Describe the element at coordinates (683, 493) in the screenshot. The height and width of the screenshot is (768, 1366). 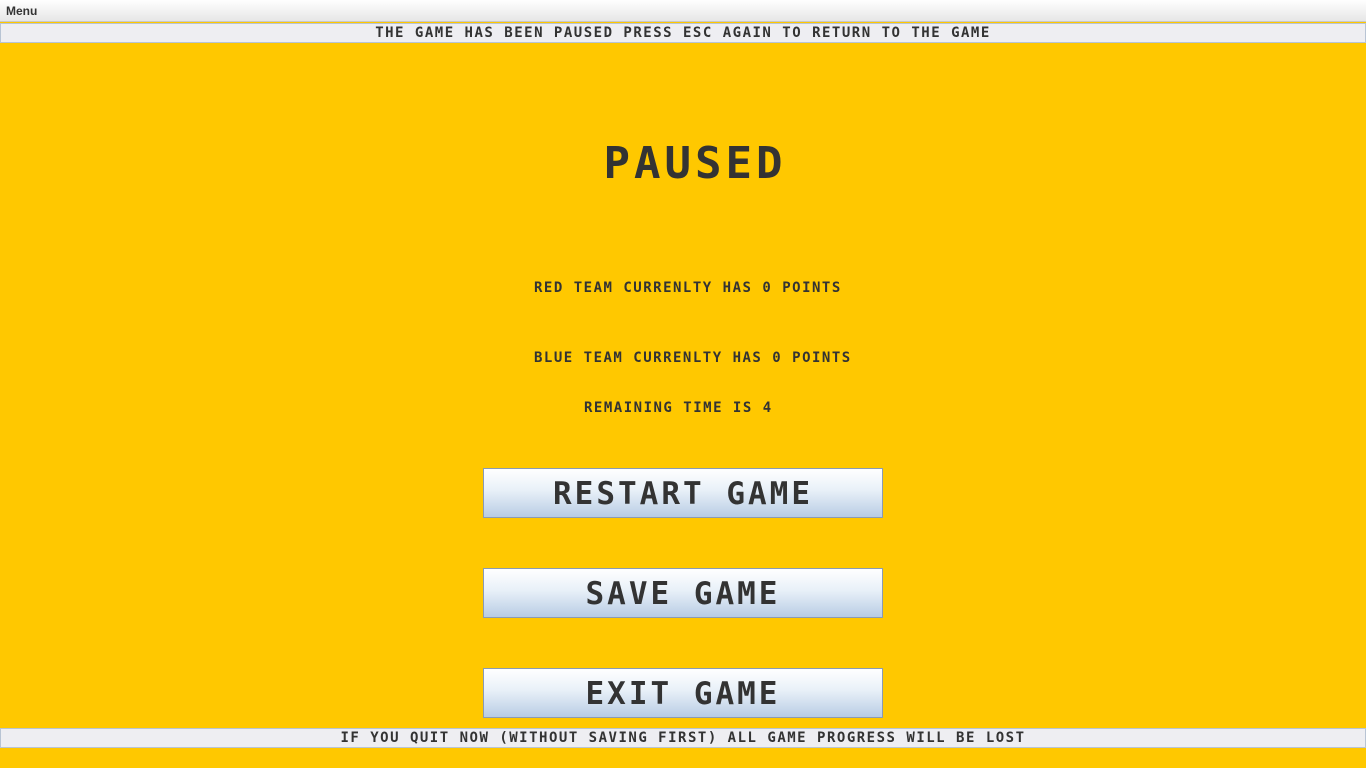
I see `restart-game-button: RESTART GAME` at that location.